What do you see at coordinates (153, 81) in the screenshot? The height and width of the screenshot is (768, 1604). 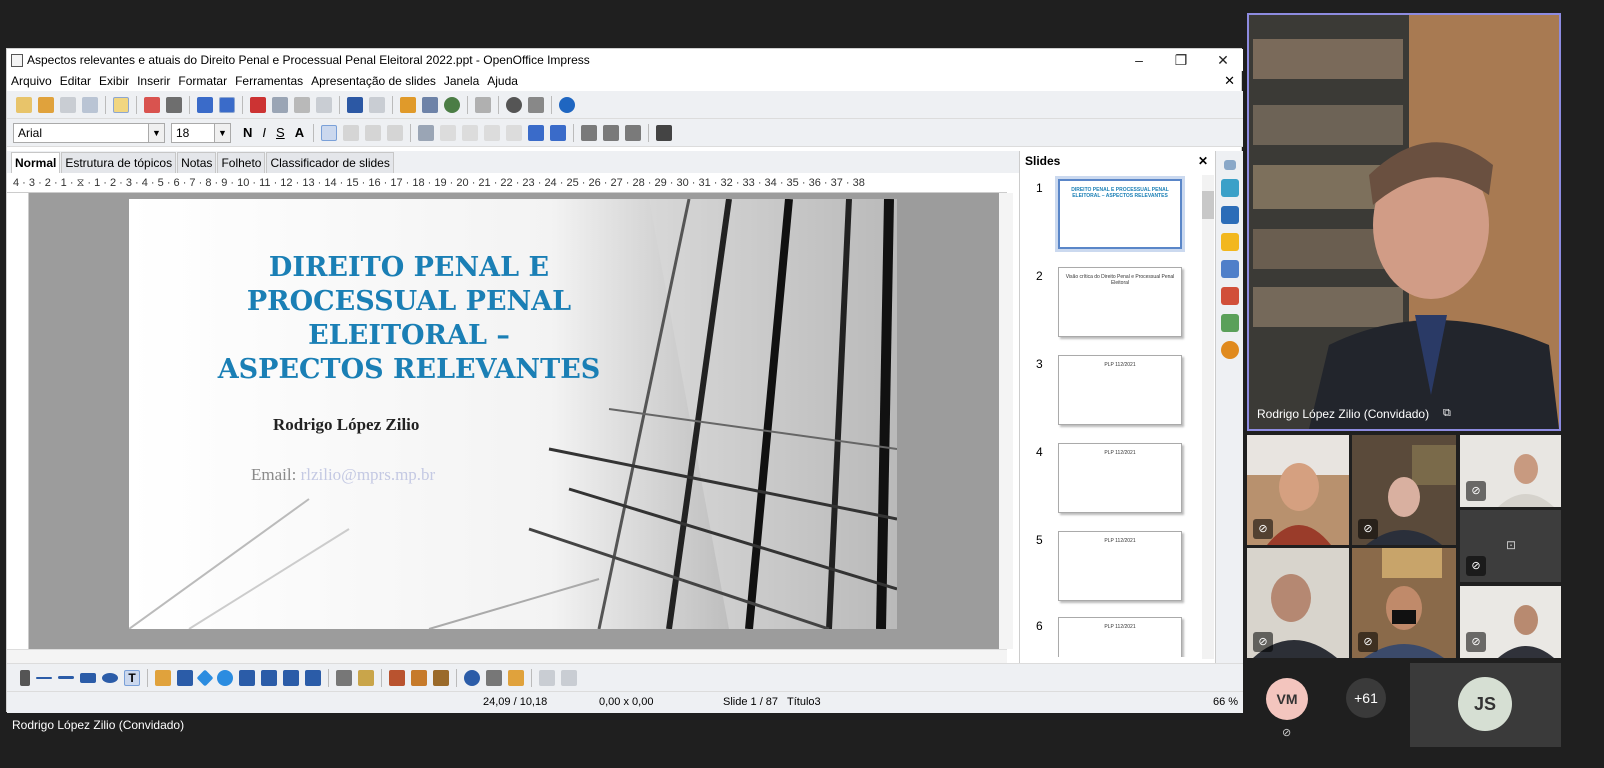 I see `menu-inserir: Inserir` at bounding box center [153, 81].